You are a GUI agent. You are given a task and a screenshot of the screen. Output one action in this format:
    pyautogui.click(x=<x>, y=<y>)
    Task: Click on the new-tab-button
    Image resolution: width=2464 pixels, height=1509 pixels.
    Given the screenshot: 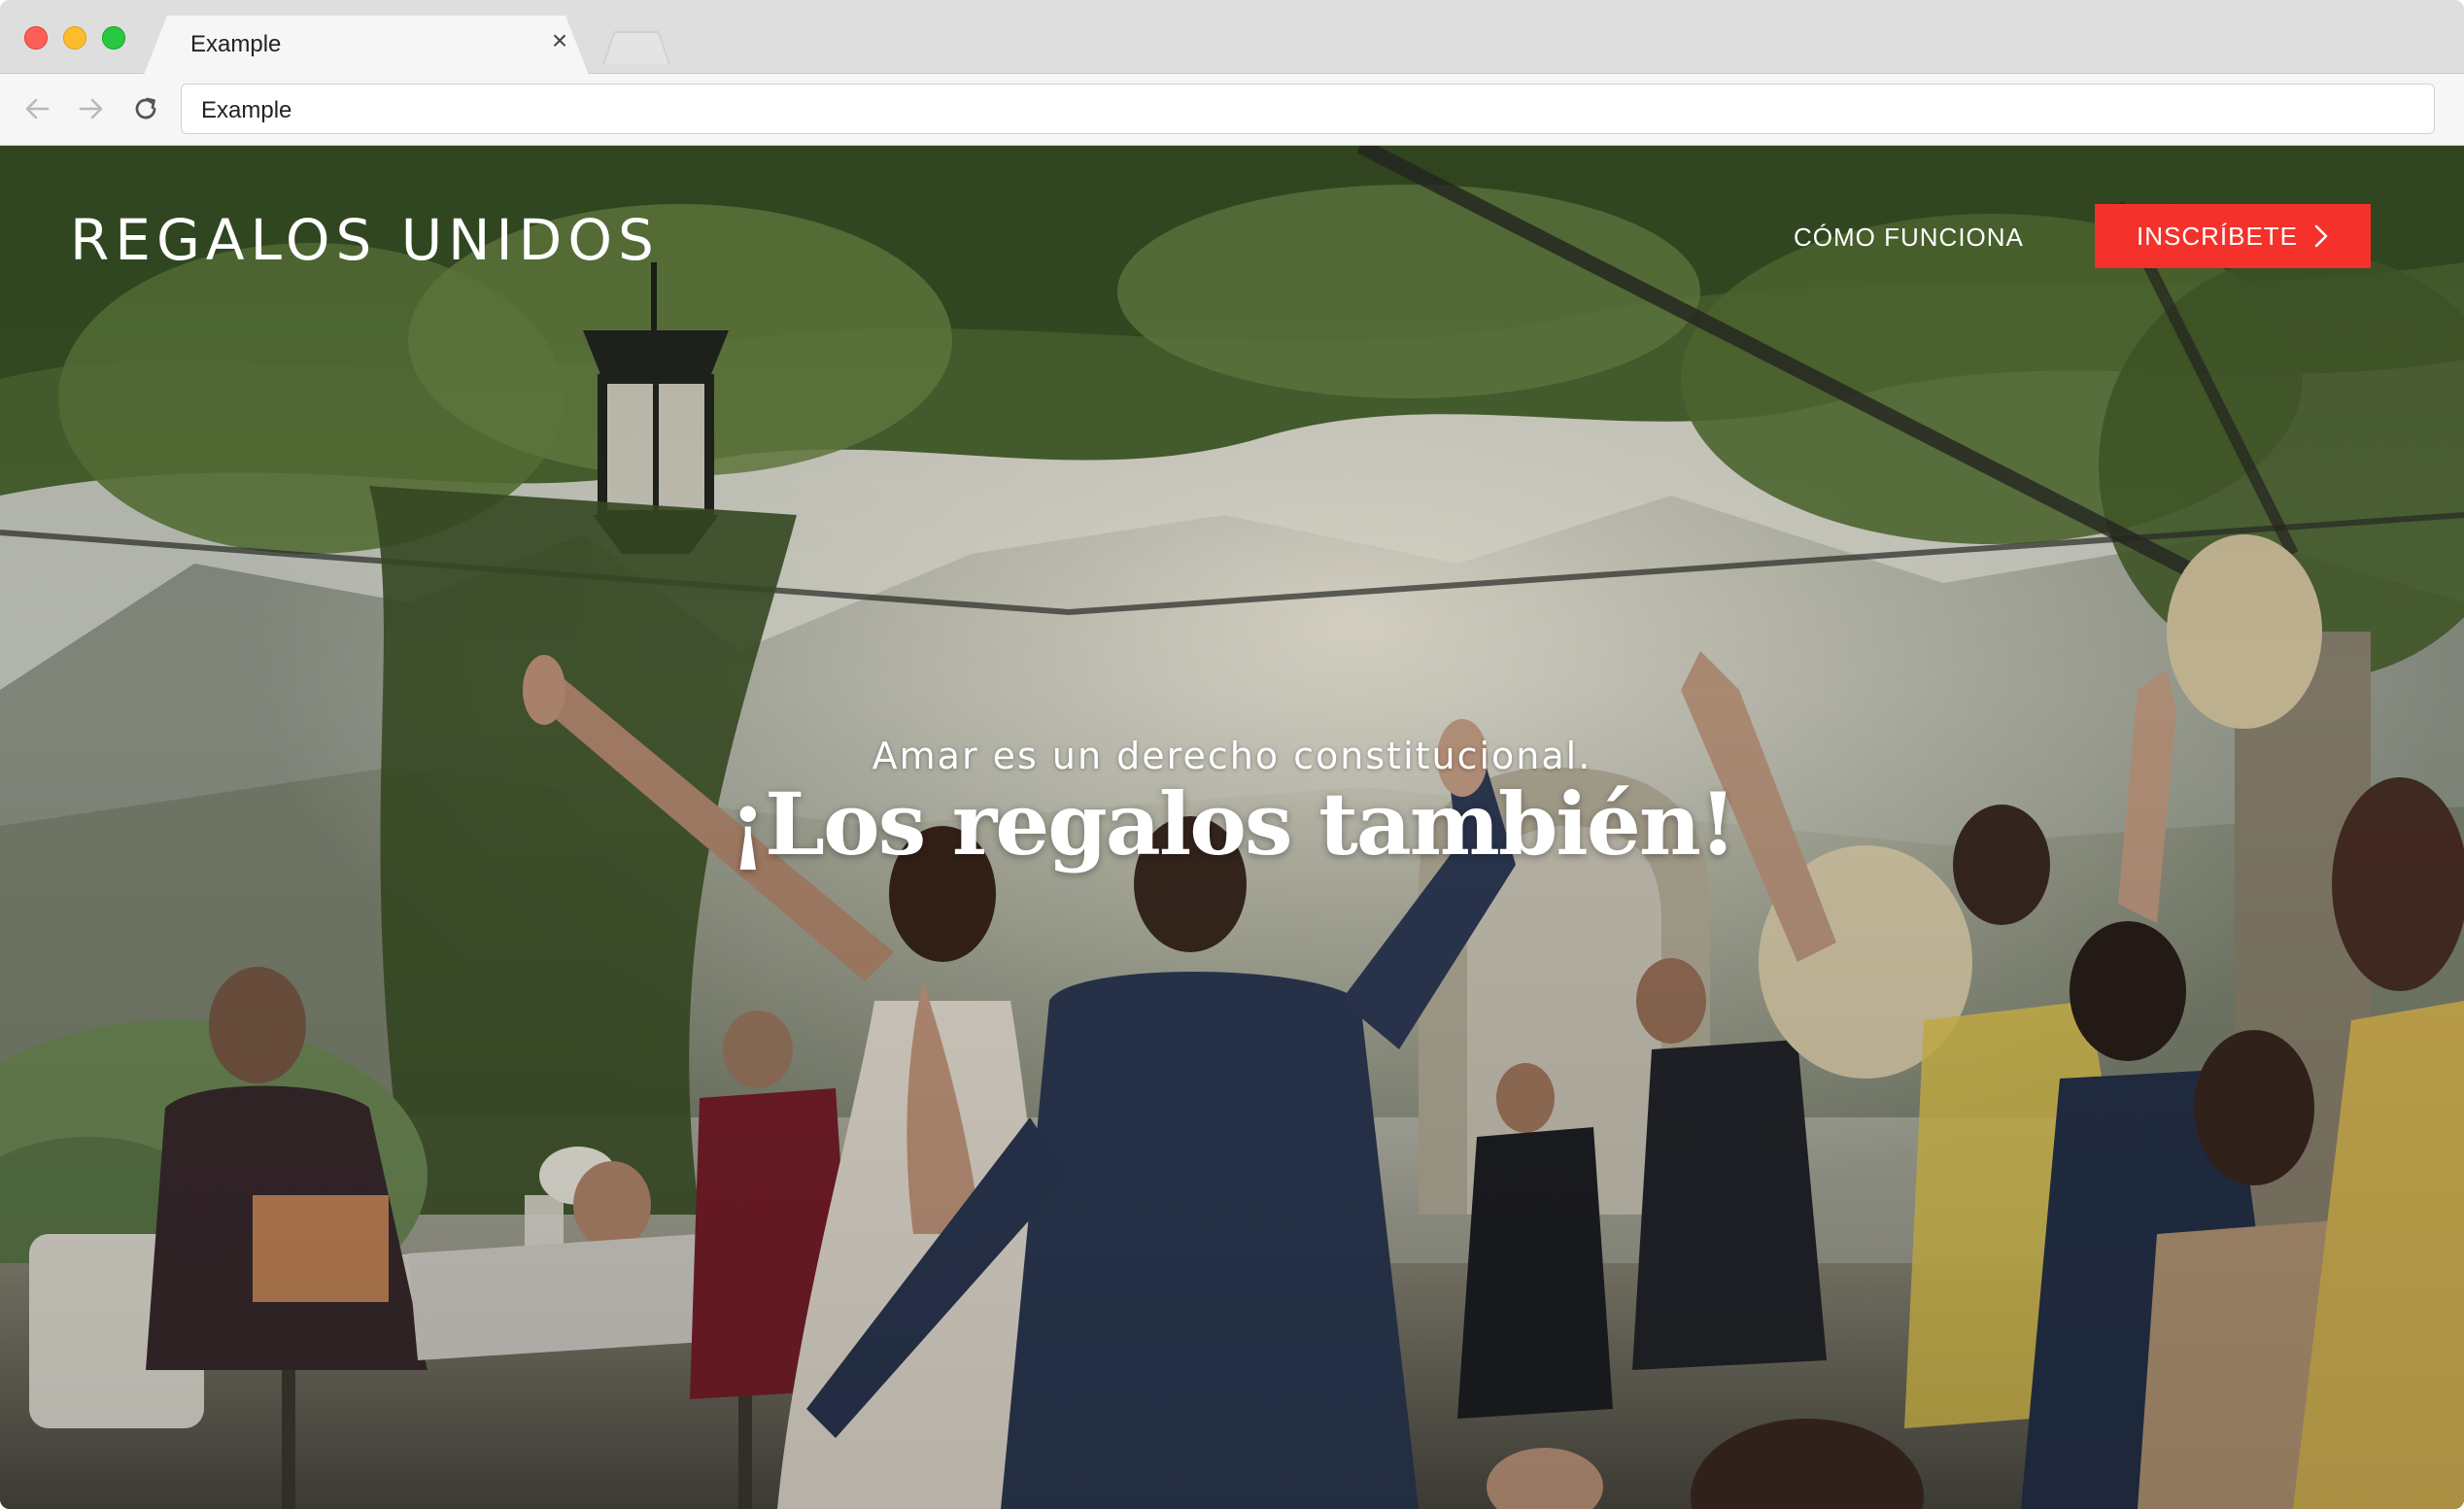 What is the action you would take?
    pyautogui.click(x=636, y=47)
    